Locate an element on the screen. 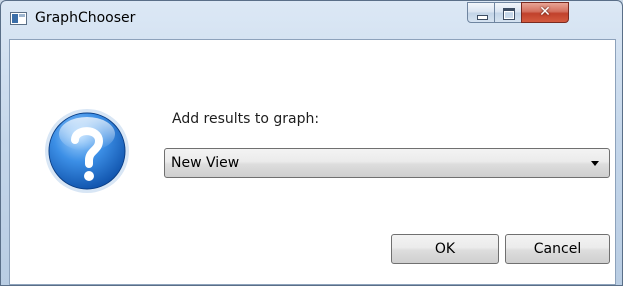 This screenshot has height=286, width=623. close-icon: ✕ is located at coordinates (545, 12).